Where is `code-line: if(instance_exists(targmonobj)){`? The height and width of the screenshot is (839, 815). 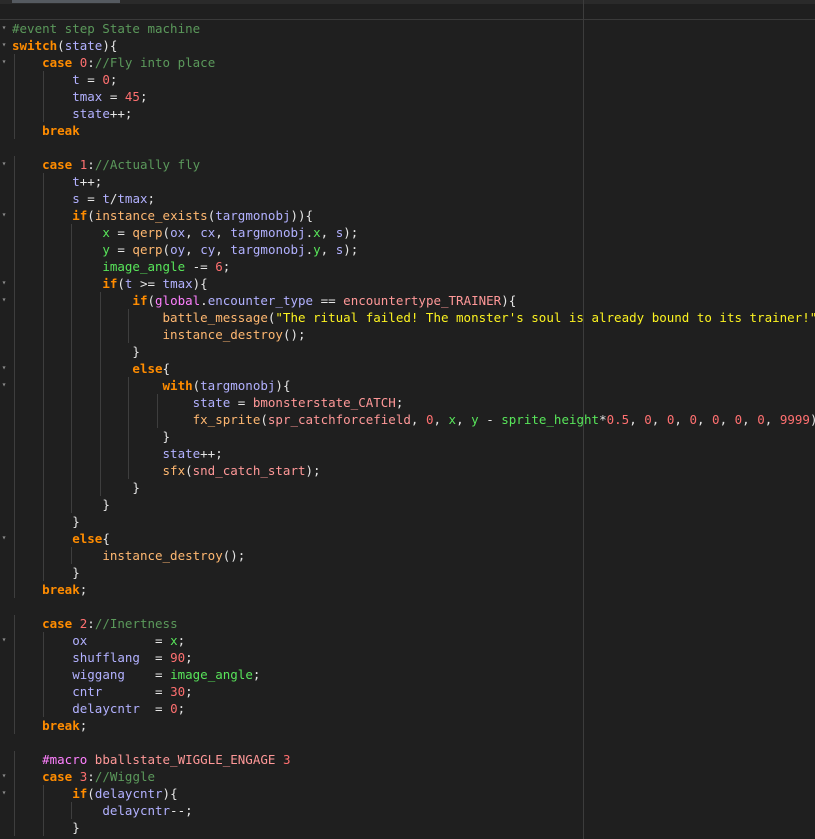
code-line: if(instance_exists(targmonobj)){ is located at coordinates (413, 215).